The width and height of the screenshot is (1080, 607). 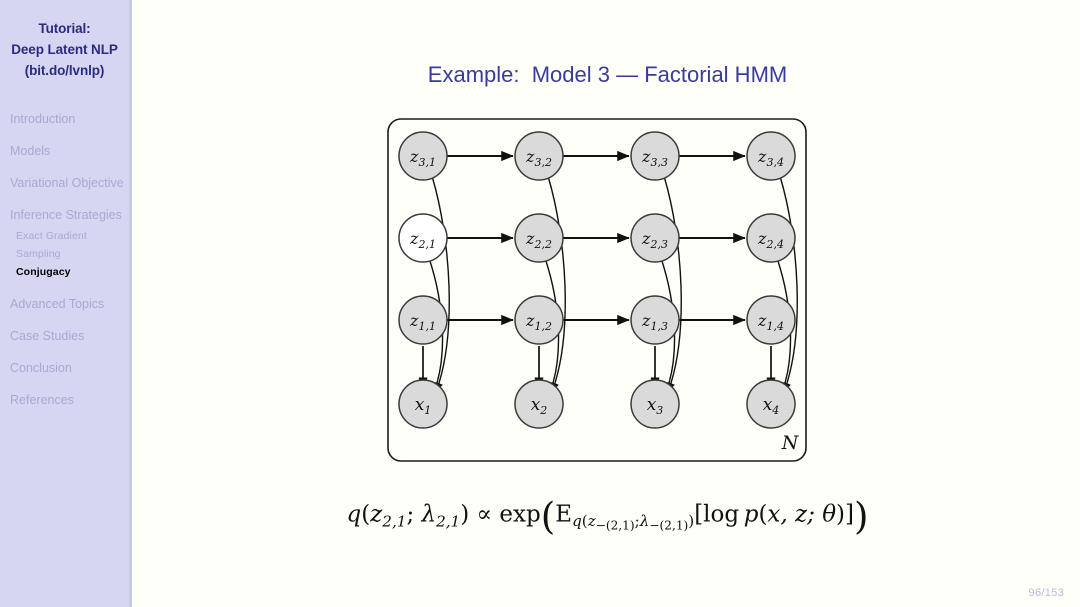 What do you see at coordinates (802, 514) in the screenshot?
I see `formula-p-args: x, z; θ` at bounding box center [802, 514].